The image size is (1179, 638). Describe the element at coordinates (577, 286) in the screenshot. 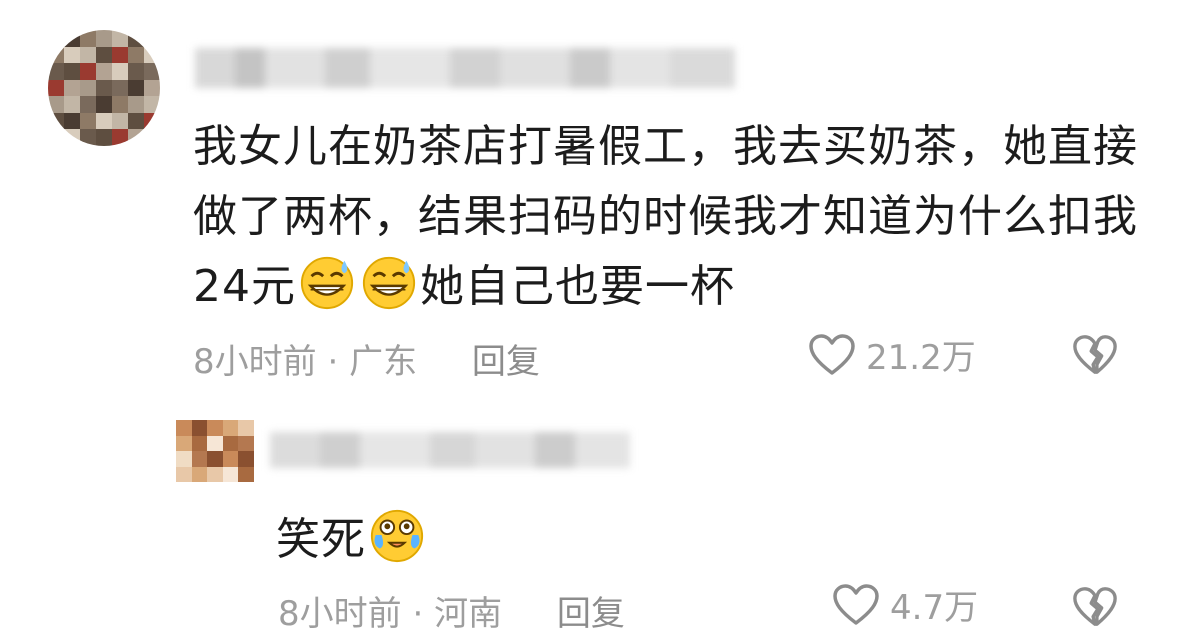

I see `comment-text-part2: 她自己也要一杯` at that location.